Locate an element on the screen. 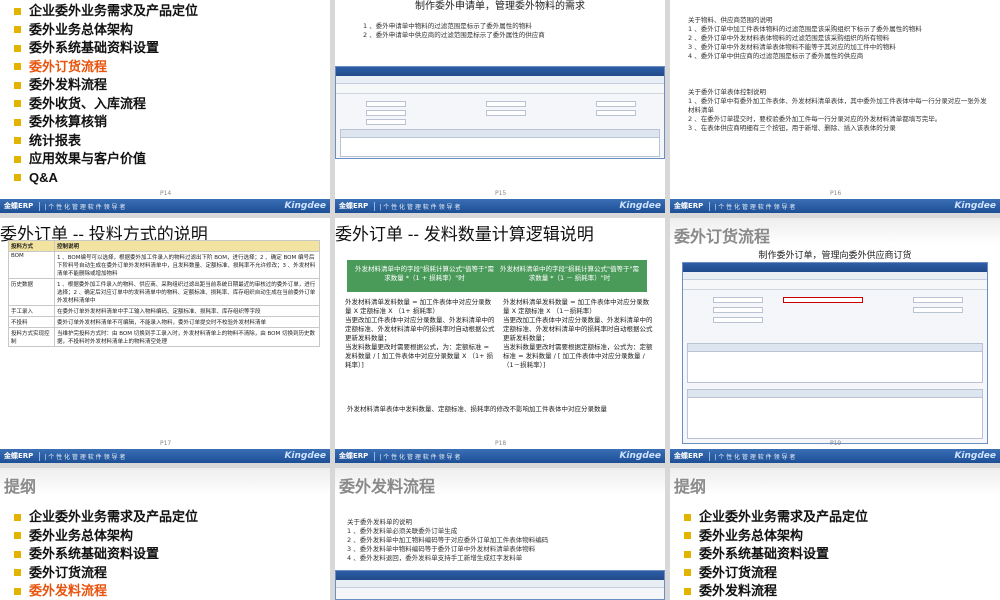  screenshot-order-form is located at coordinates (835, 353).